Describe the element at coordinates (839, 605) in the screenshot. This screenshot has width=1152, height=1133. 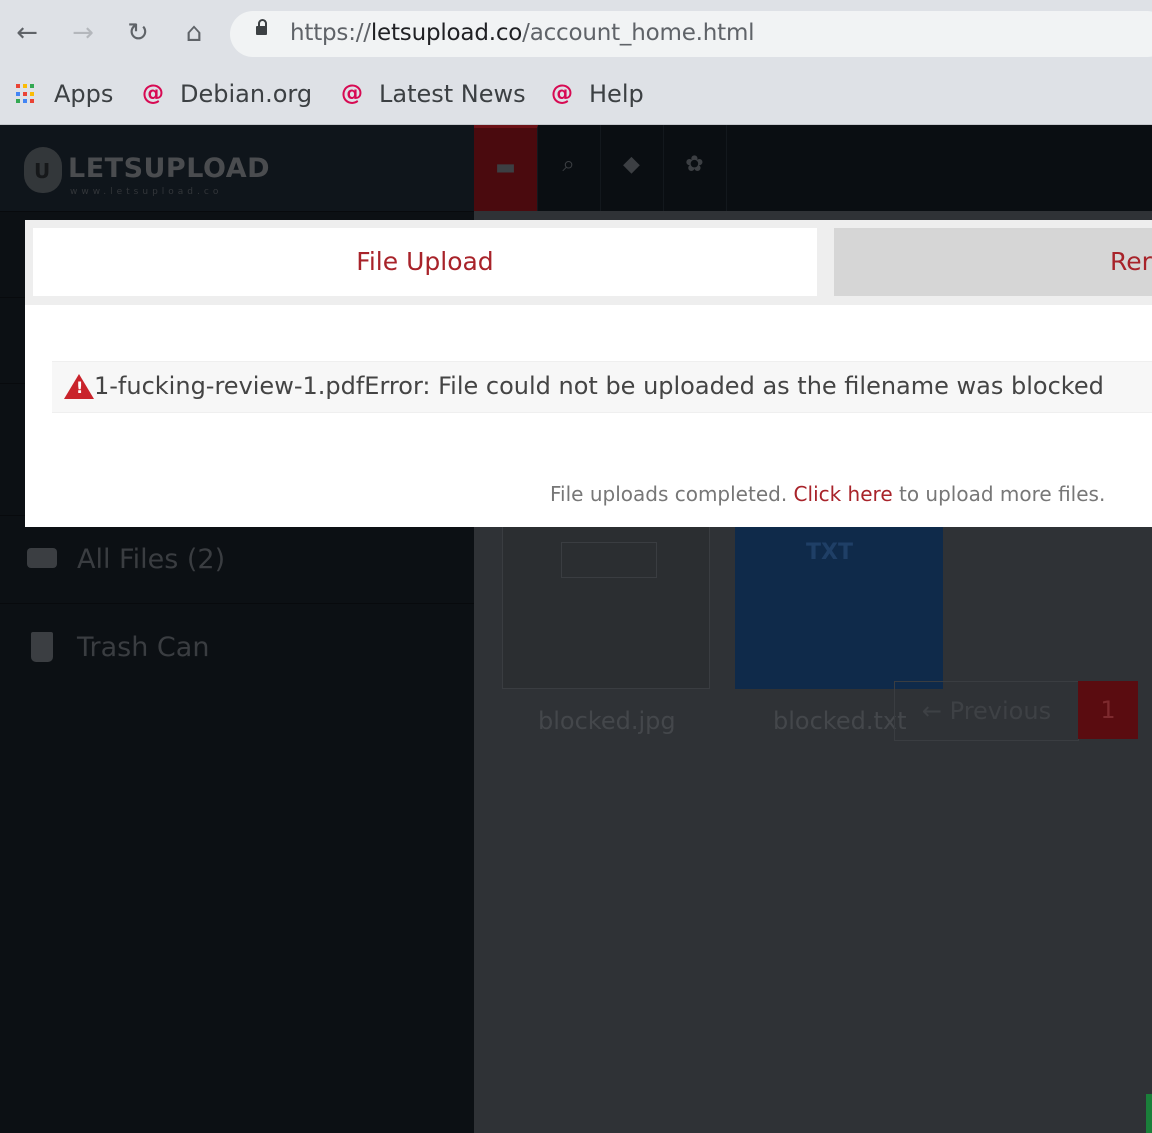
I see `file-thumbnail-txt: TXT` at that location.